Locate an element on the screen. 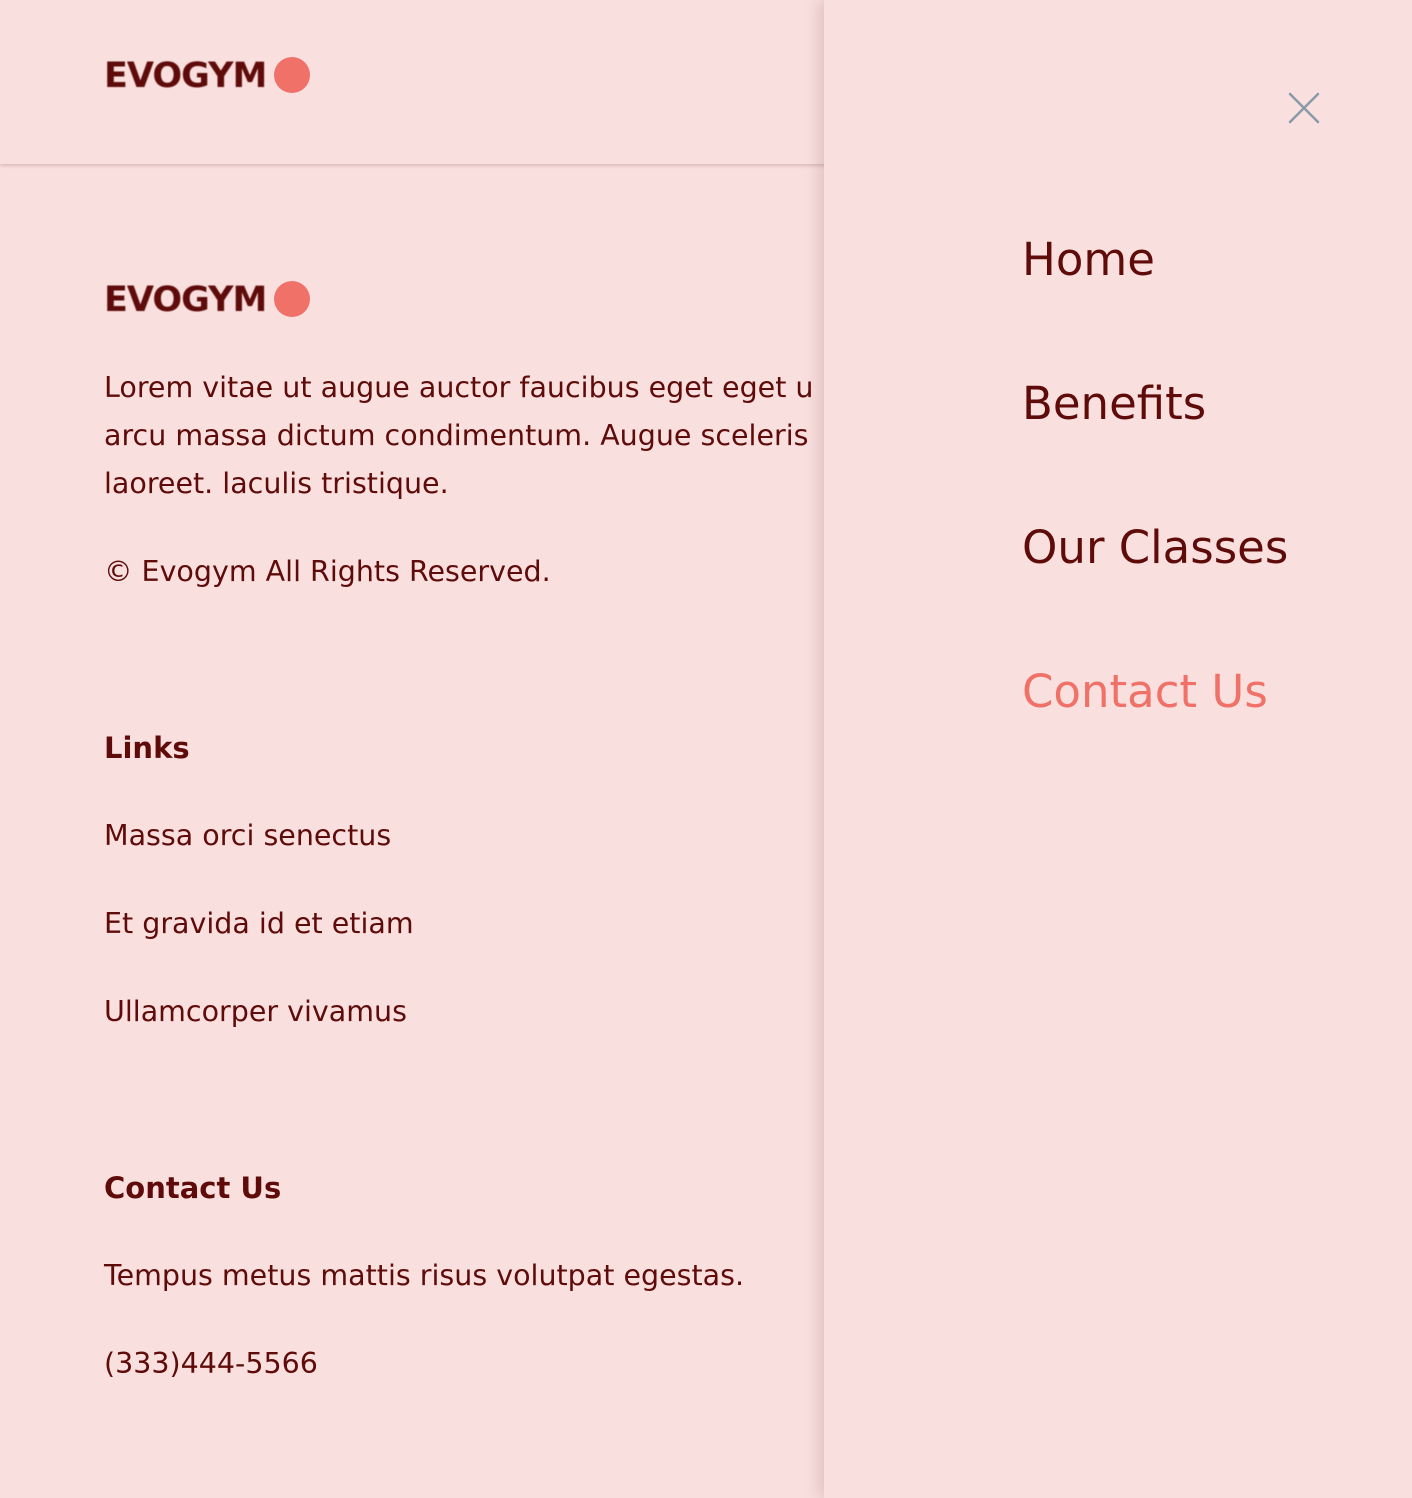 This screenshot has width=1412, height=1498. footer-logo: EVOGYM is located at coordinates (207, 300).